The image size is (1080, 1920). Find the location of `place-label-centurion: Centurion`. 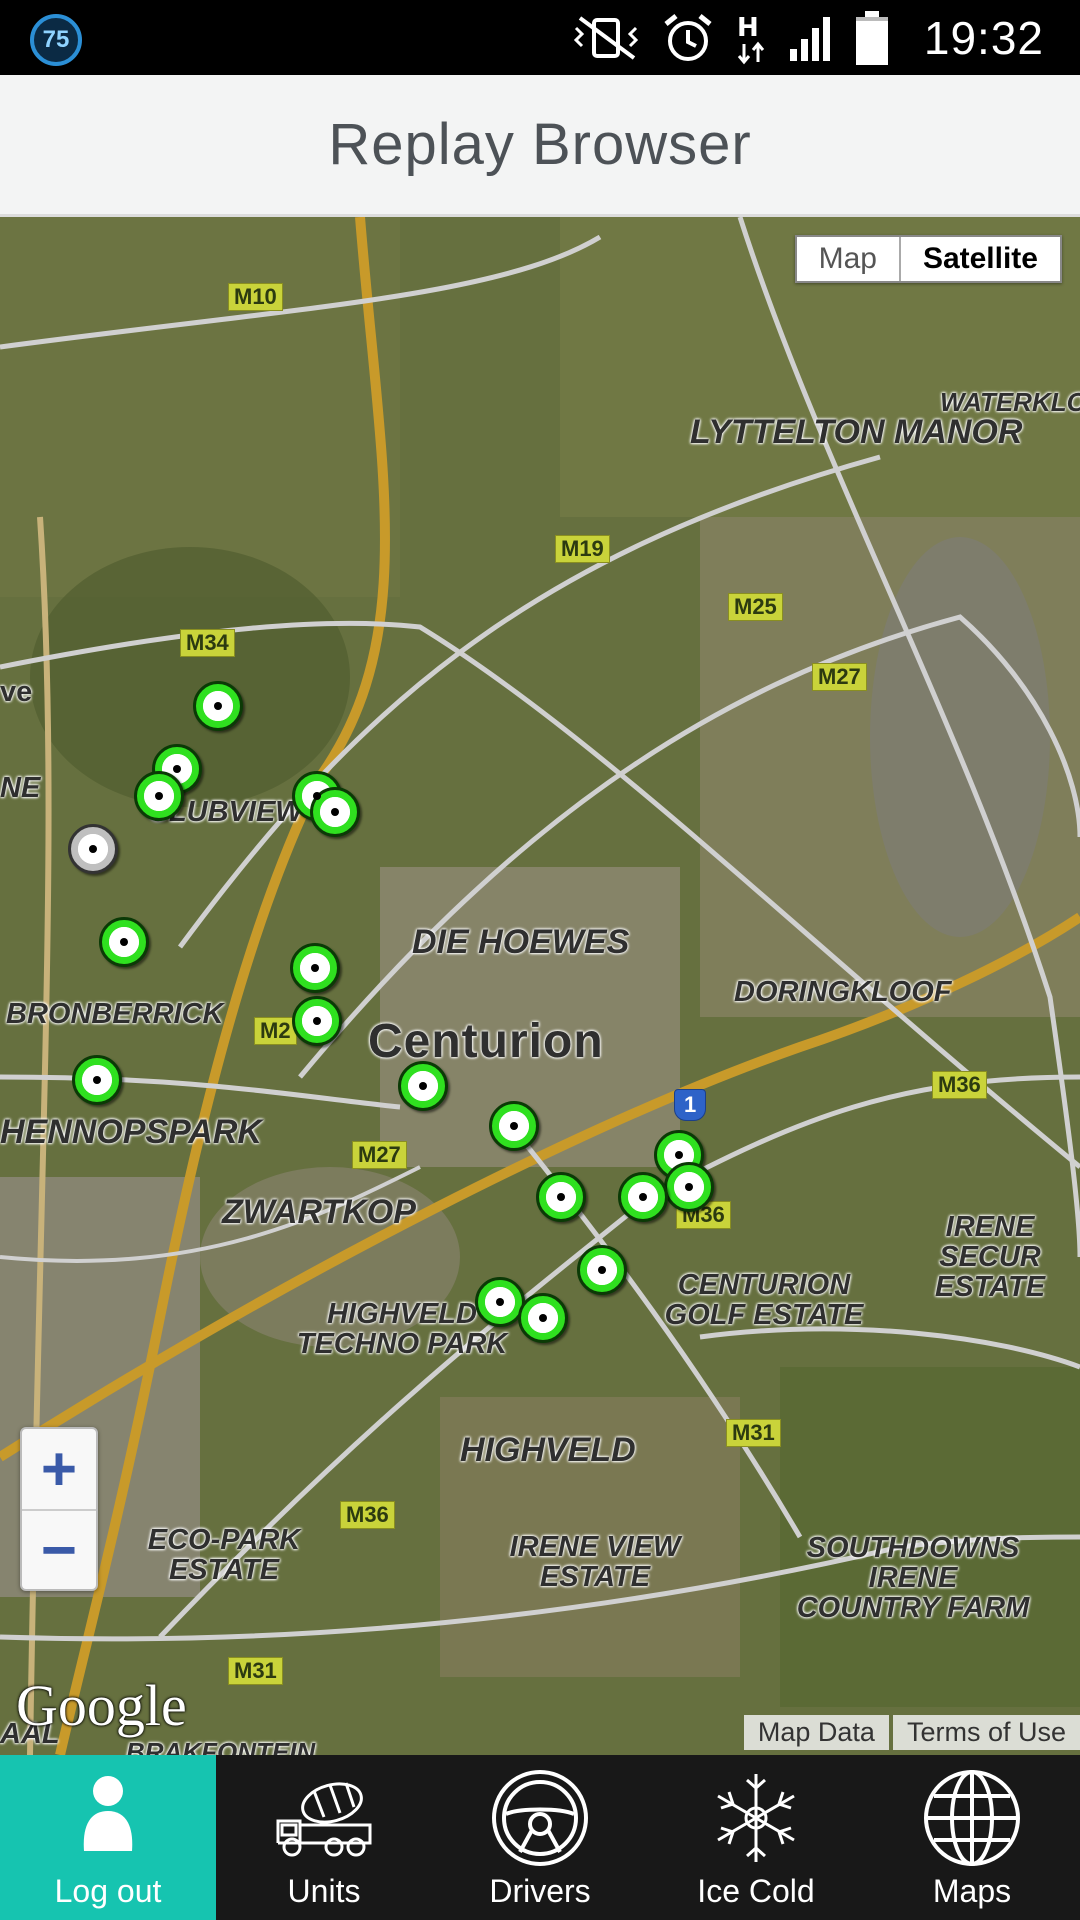

place-label-centurion: Centurion is located at coordinates (486, 1041).